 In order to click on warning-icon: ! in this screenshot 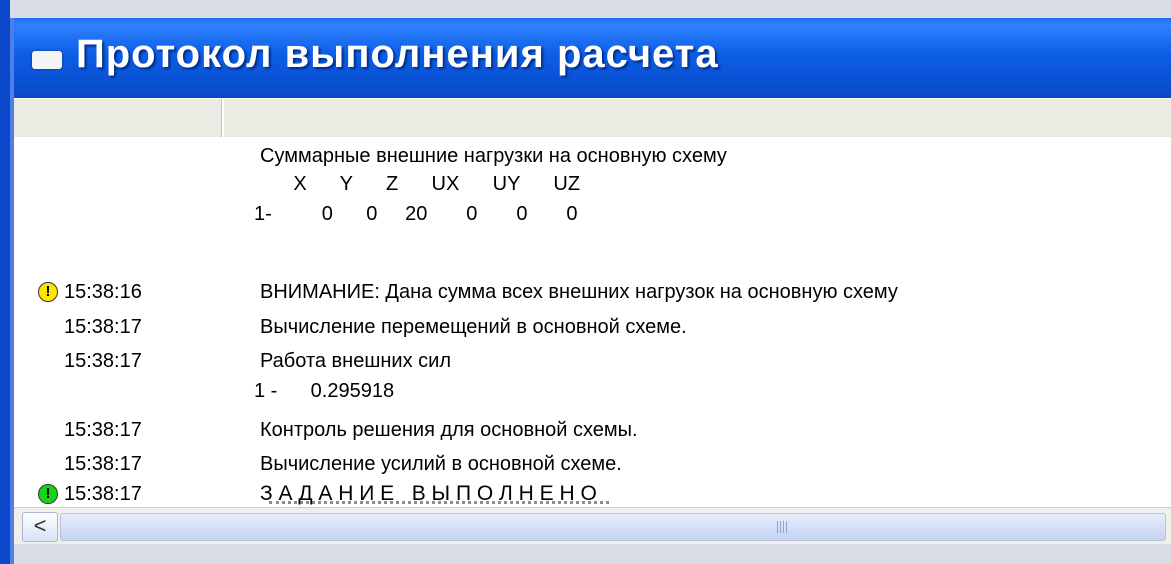, I will do `click(48, 292)`.